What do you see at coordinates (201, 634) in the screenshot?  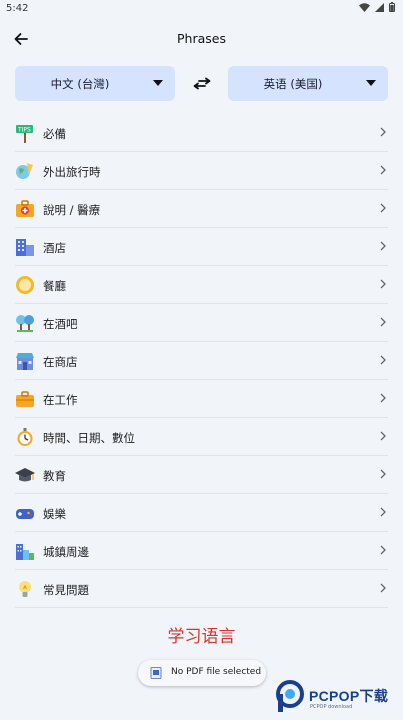 I see `learn-language-link: 学习语言` at bounding box center [201, 634].